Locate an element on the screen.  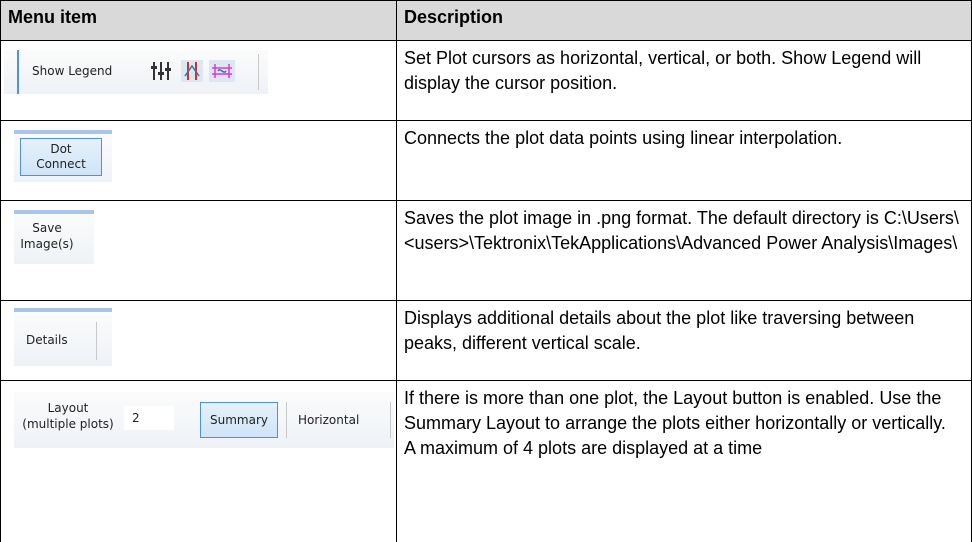
menu-item-cell: Dot Connect is located at coordinates (198, 160).